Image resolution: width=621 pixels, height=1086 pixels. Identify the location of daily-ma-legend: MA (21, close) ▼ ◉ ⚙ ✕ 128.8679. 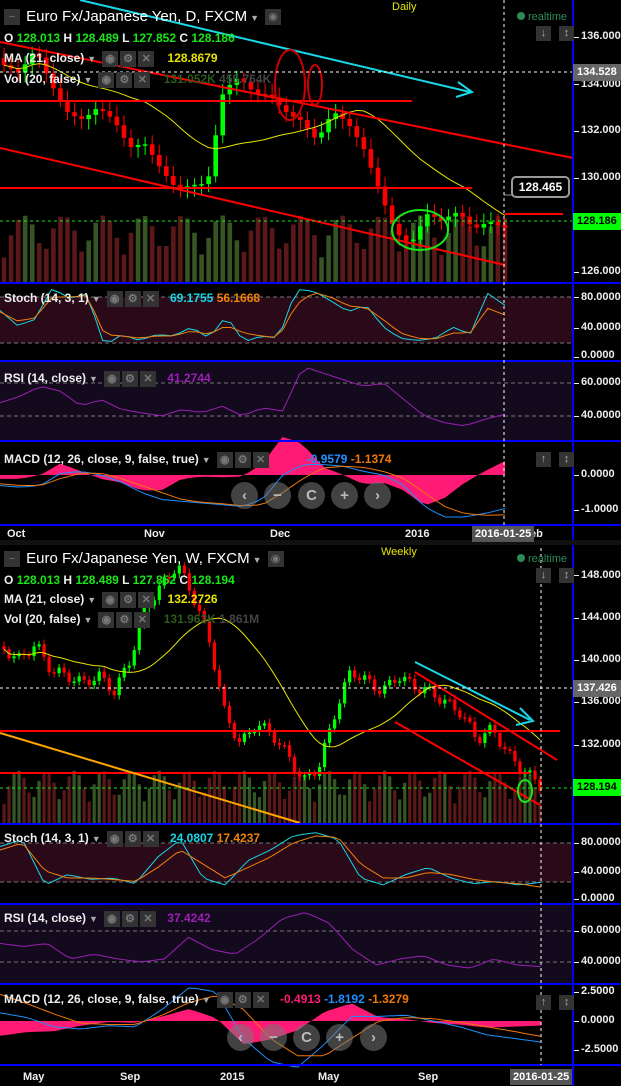
(111, 59).